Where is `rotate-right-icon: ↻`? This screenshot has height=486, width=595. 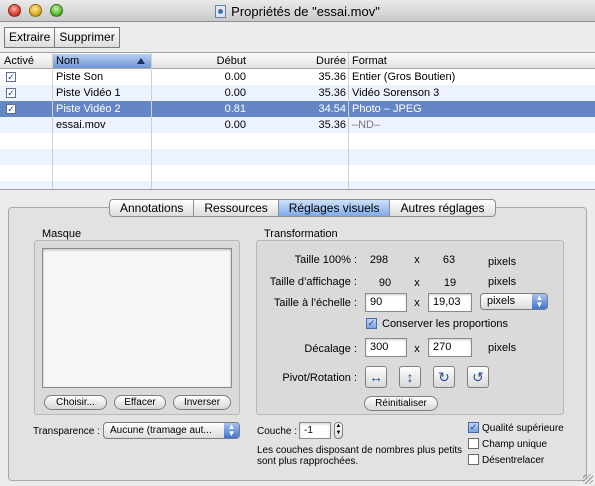 rotate-right-icon: ↻ is located at coordinates (444, 377).